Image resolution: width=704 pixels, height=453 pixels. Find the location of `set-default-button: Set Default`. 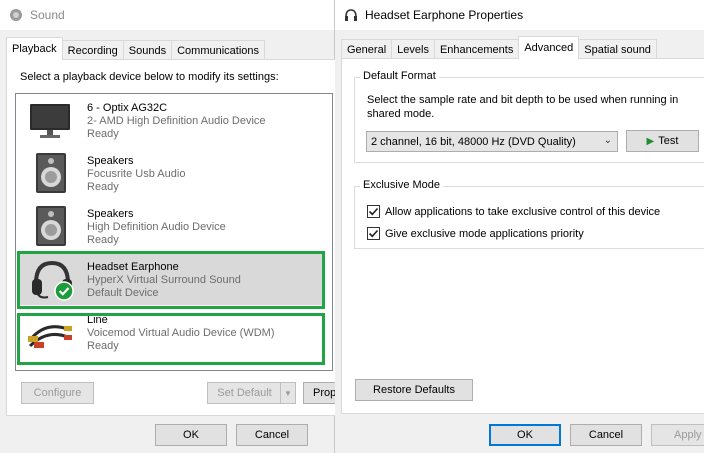

set-default-button: Set Default is located at coordinates (244, 393).